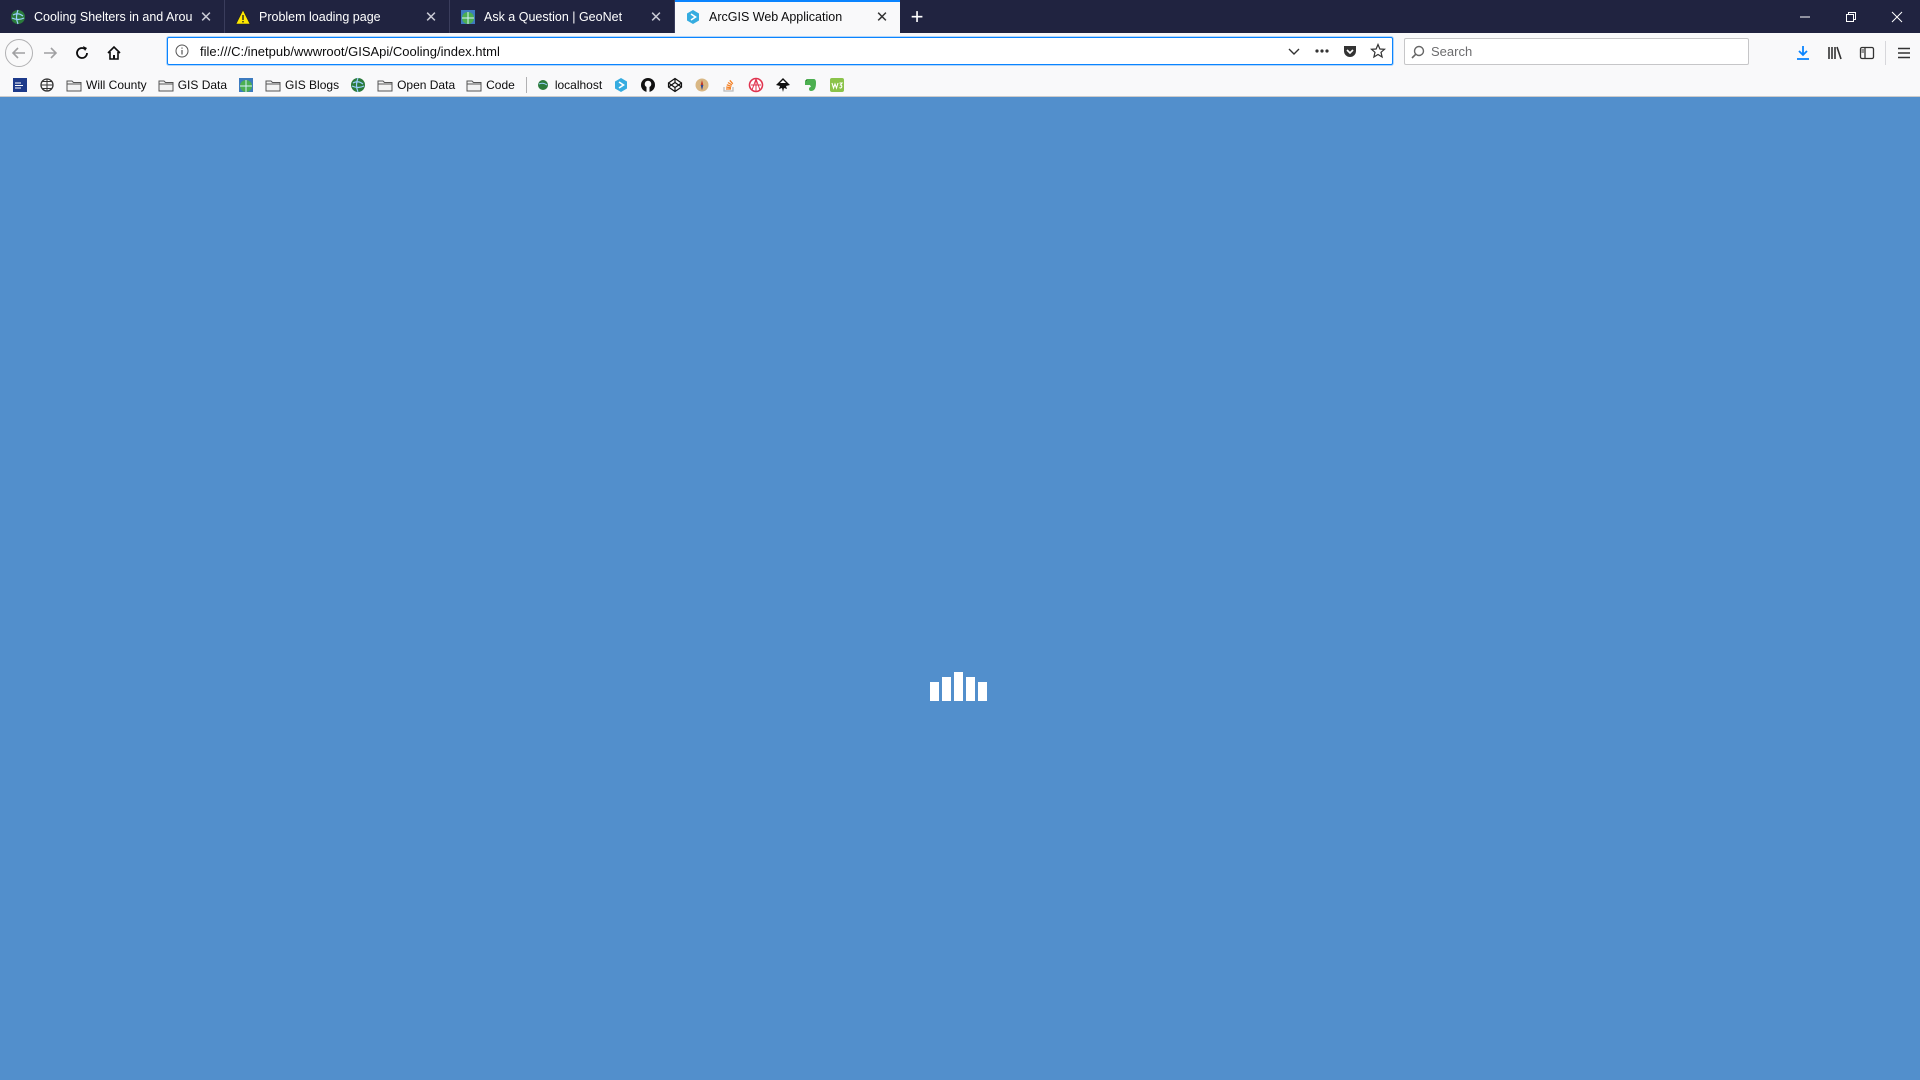 This screenshot has width=1920, height=1080. What do you see at coordinates (358, 85) in the screenshot?
I see `bookmark-esri` at bounding box center [358, 85].